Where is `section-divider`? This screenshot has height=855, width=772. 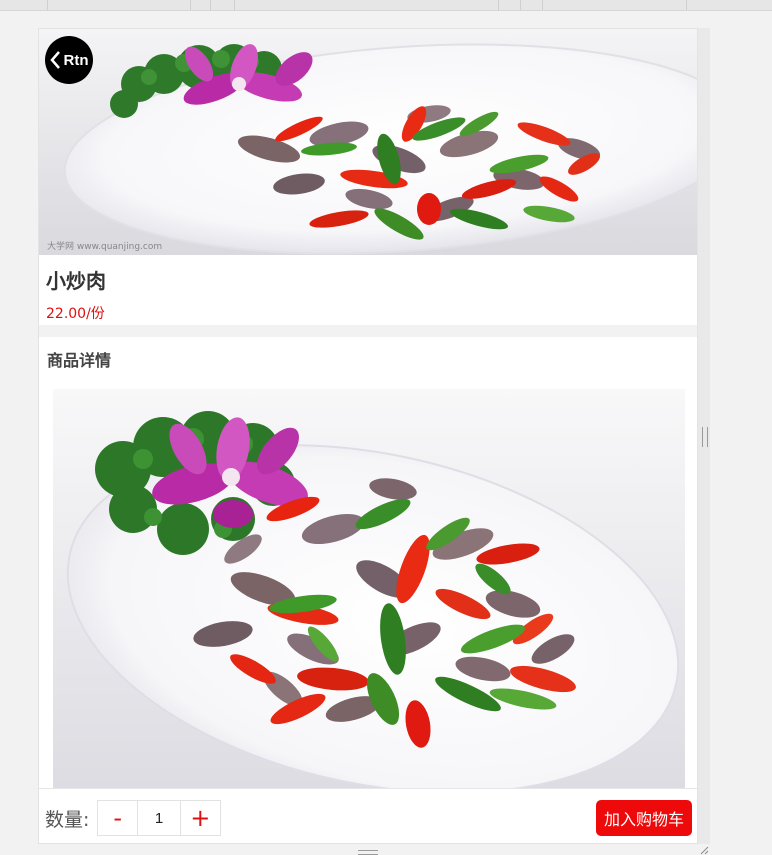 section-divider is located at coordinates (368, 331).